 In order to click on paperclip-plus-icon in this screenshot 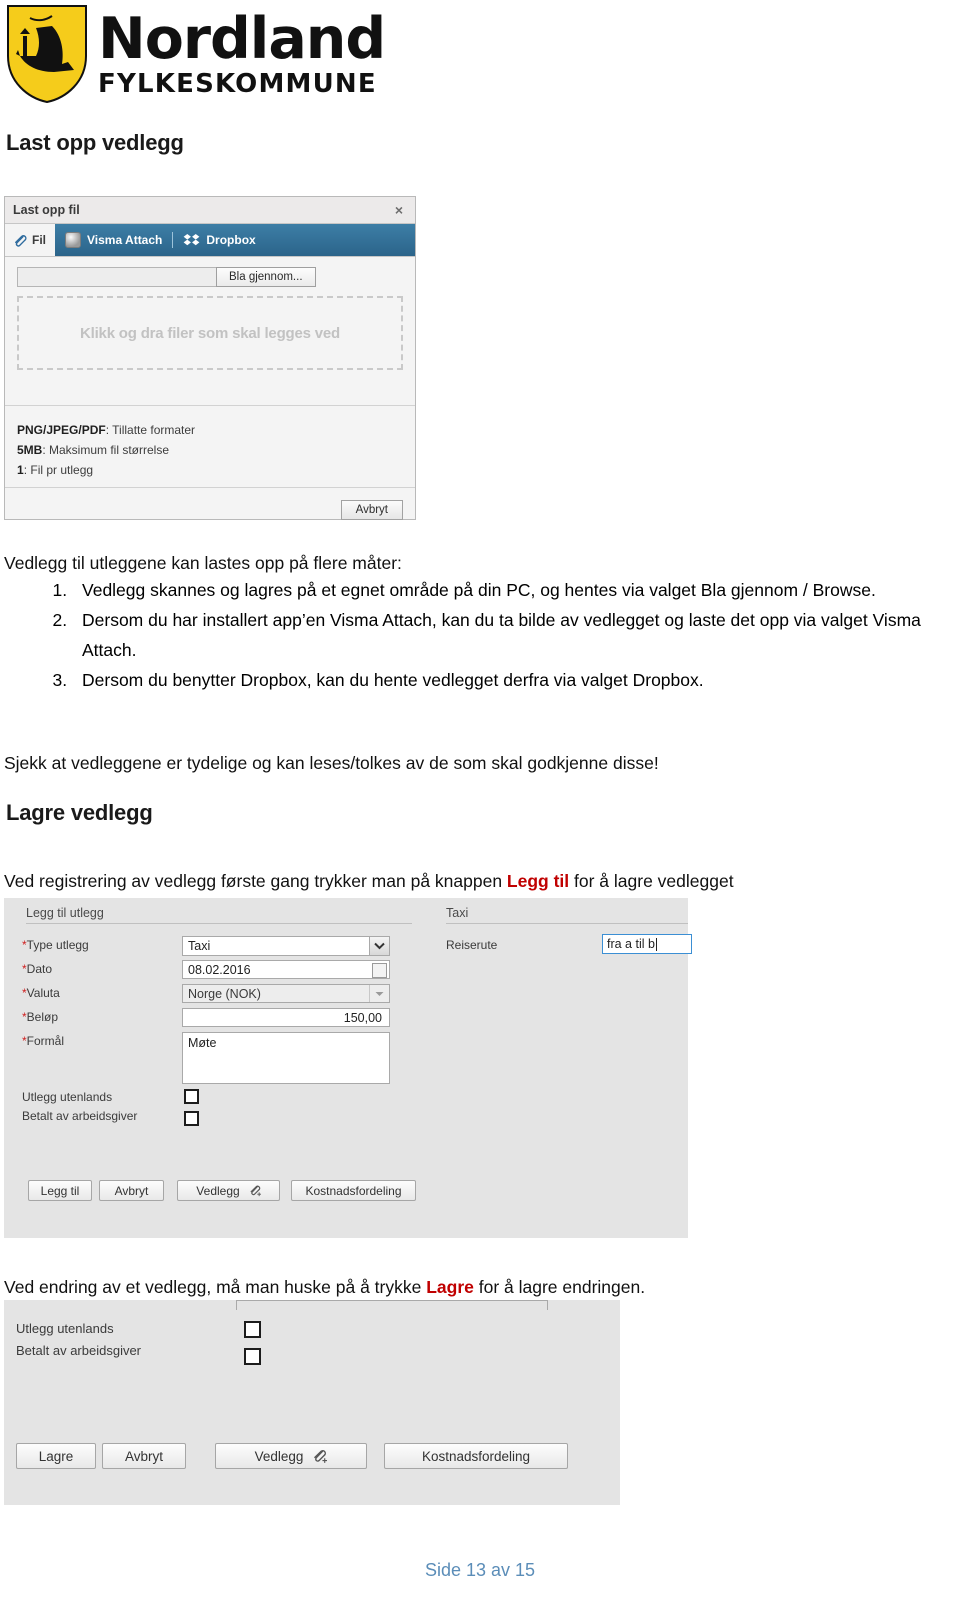, I will do `click(255, 1191)`.